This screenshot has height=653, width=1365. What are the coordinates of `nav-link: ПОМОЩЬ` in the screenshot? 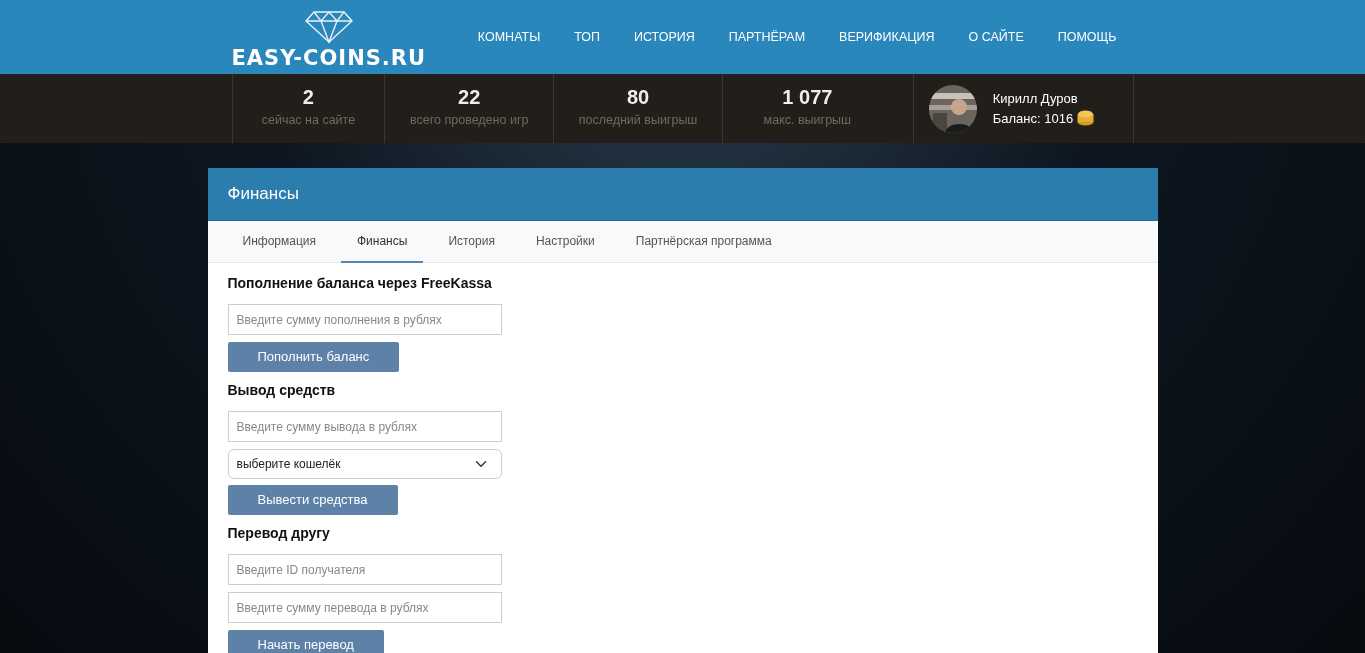 It's located at (1087, 37).